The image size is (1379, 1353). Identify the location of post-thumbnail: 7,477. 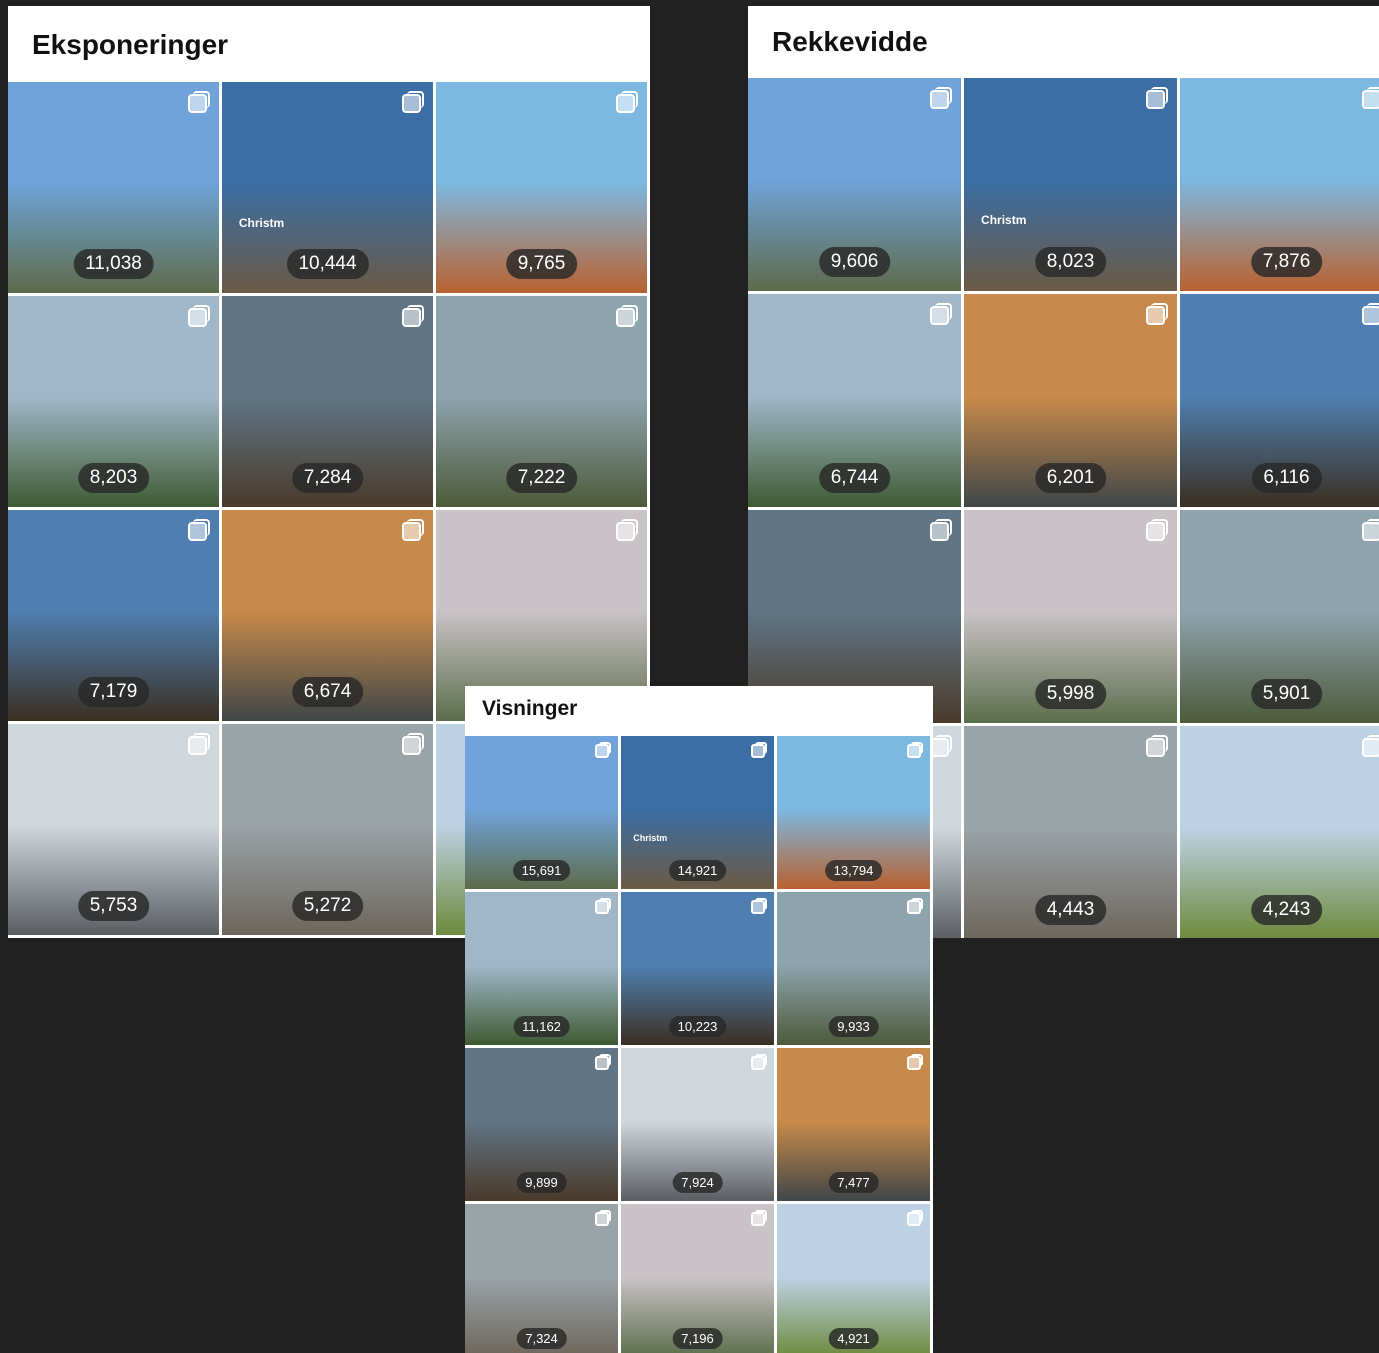
(853, 1124).